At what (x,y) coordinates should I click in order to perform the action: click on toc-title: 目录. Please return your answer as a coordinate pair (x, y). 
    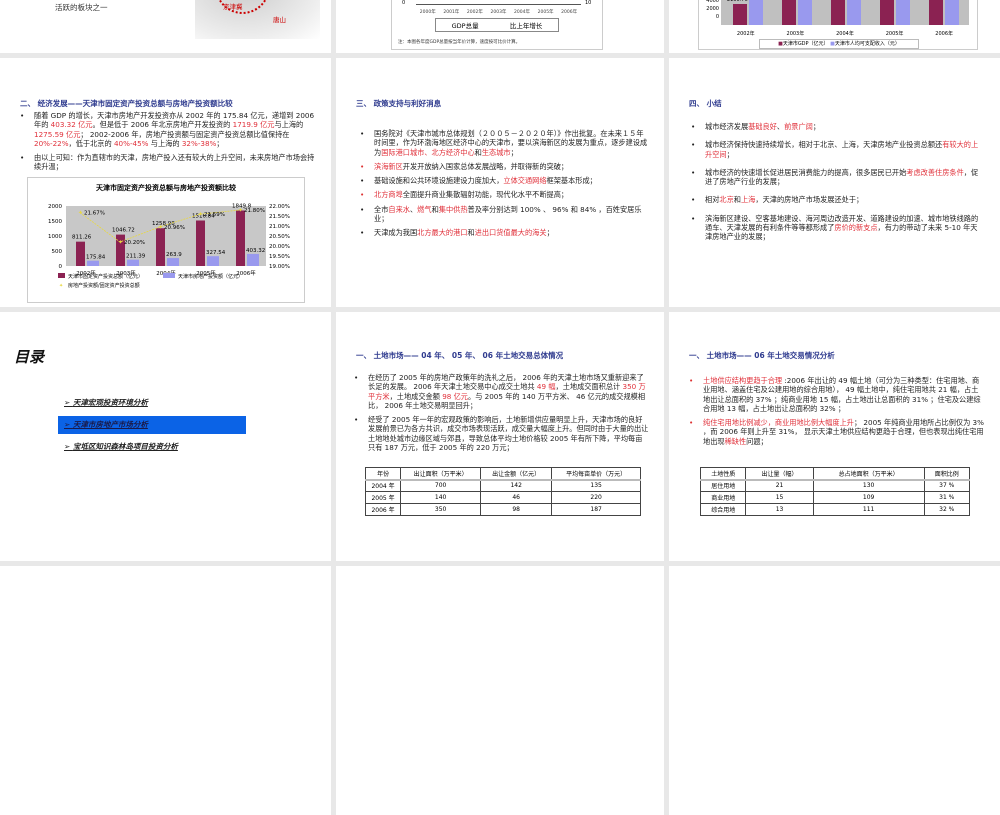
    Looking at the image, I should click on (29, 357).